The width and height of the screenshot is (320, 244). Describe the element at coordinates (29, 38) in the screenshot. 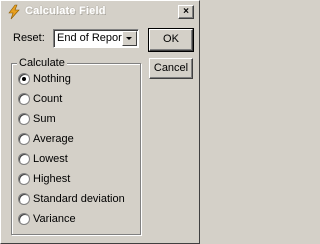

I see `reset-label: Reset:` at that location.